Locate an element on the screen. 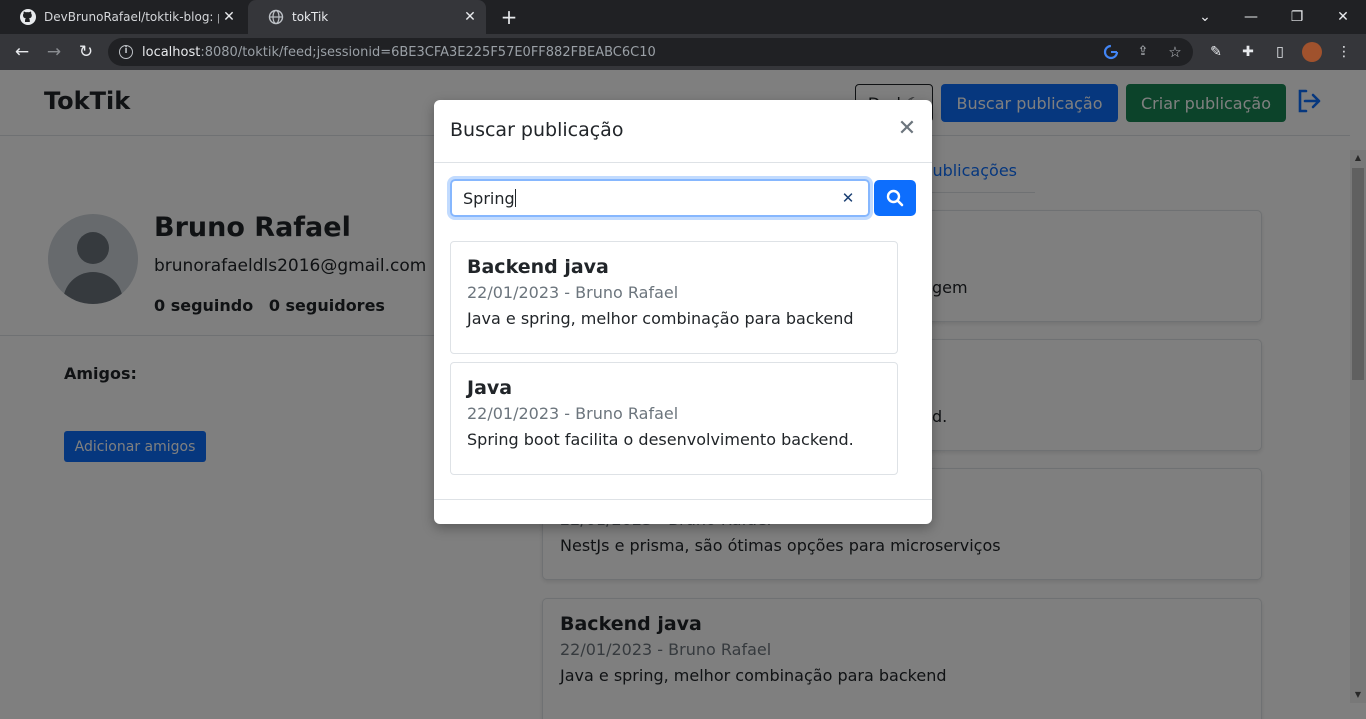  github-icon is located at coordinates (28, 17).